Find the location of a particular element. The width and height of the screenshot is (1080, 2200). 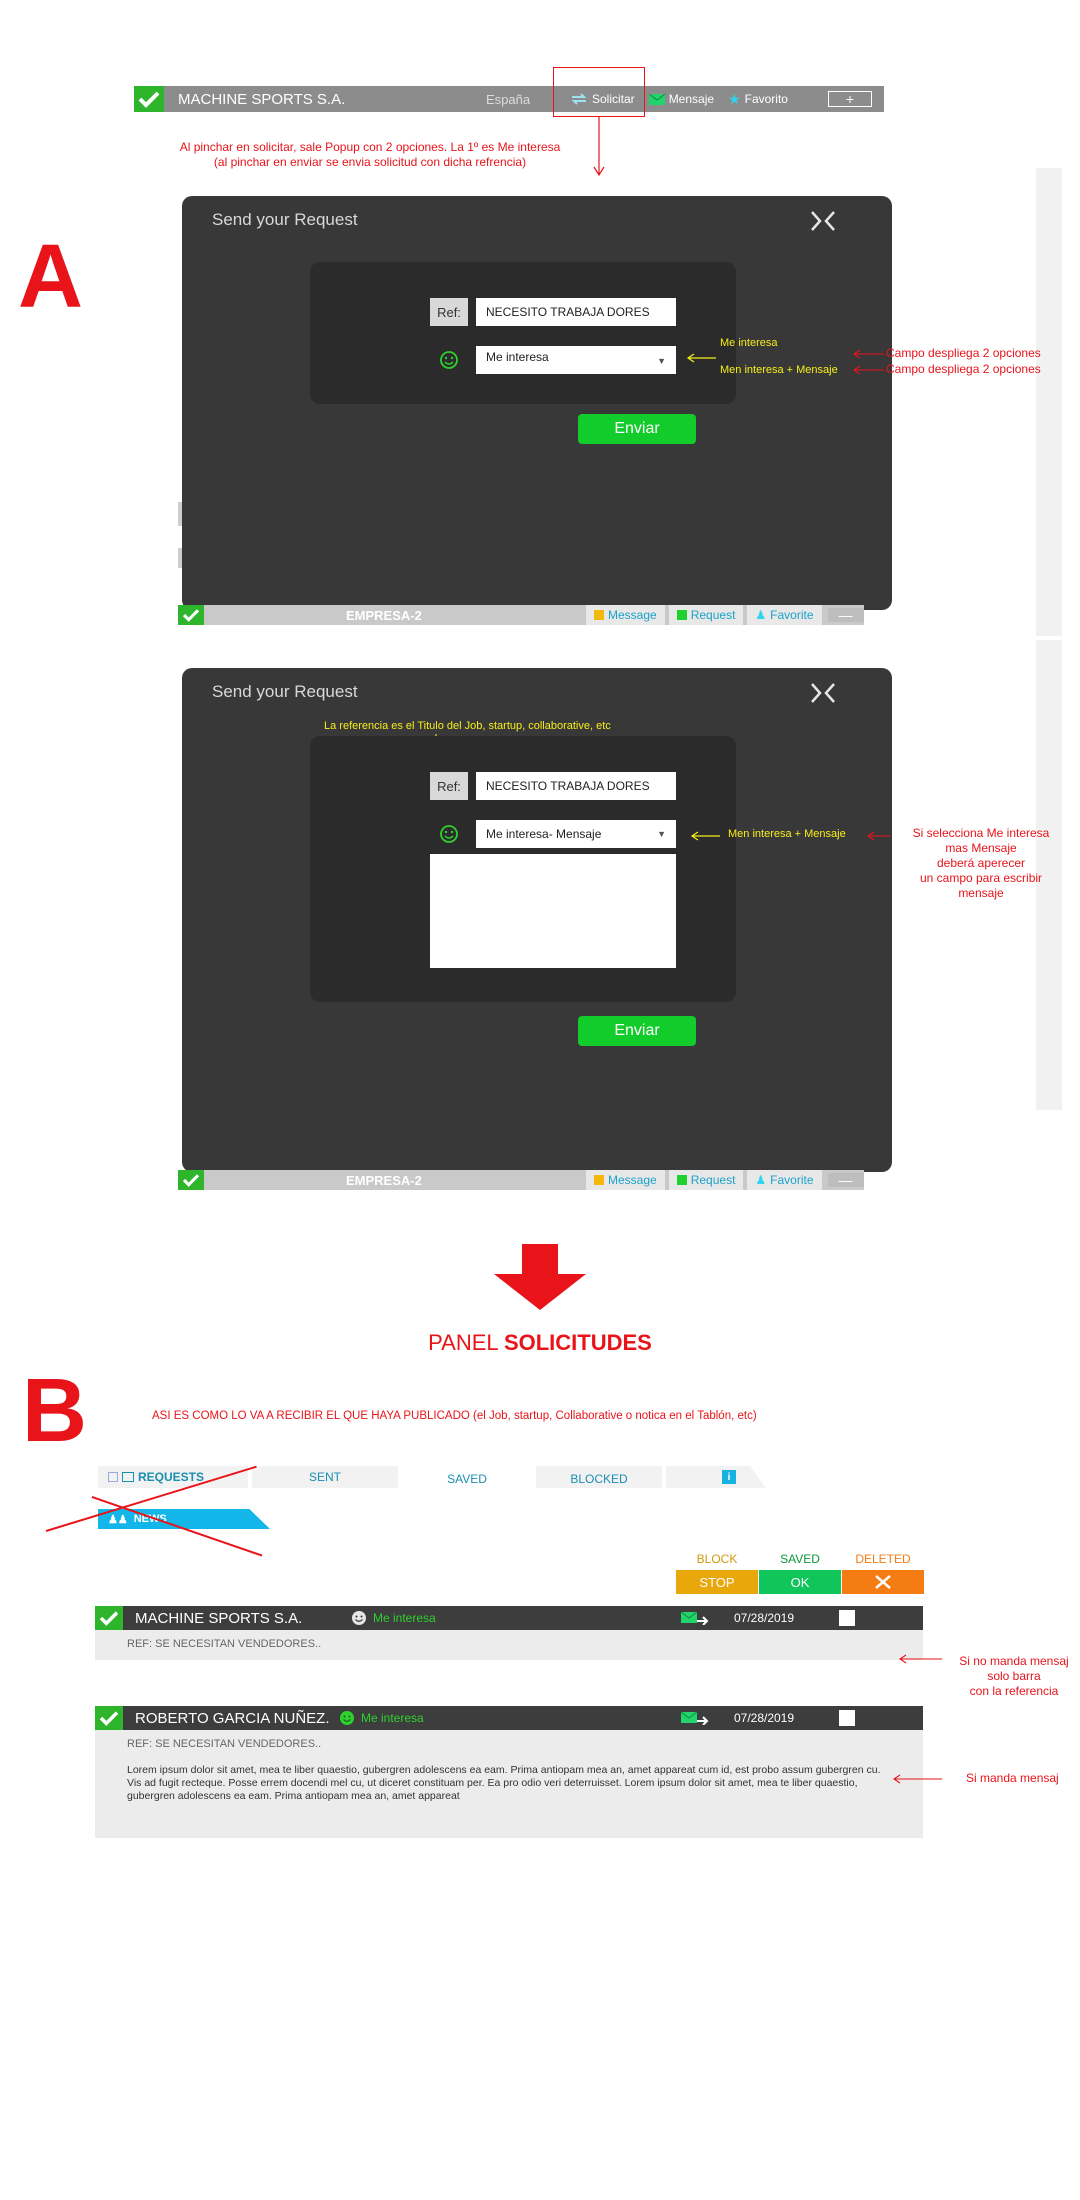

tab-saved-label: SAVED is located at coordinates (467, 1479).